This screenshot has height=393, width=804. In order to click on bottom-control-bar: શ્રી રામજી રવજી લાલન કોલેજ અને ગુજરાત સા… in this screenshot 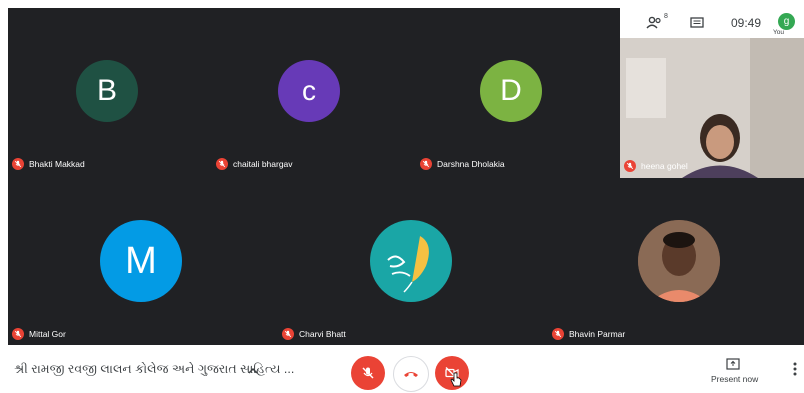, I will do `click(402, 370)`.